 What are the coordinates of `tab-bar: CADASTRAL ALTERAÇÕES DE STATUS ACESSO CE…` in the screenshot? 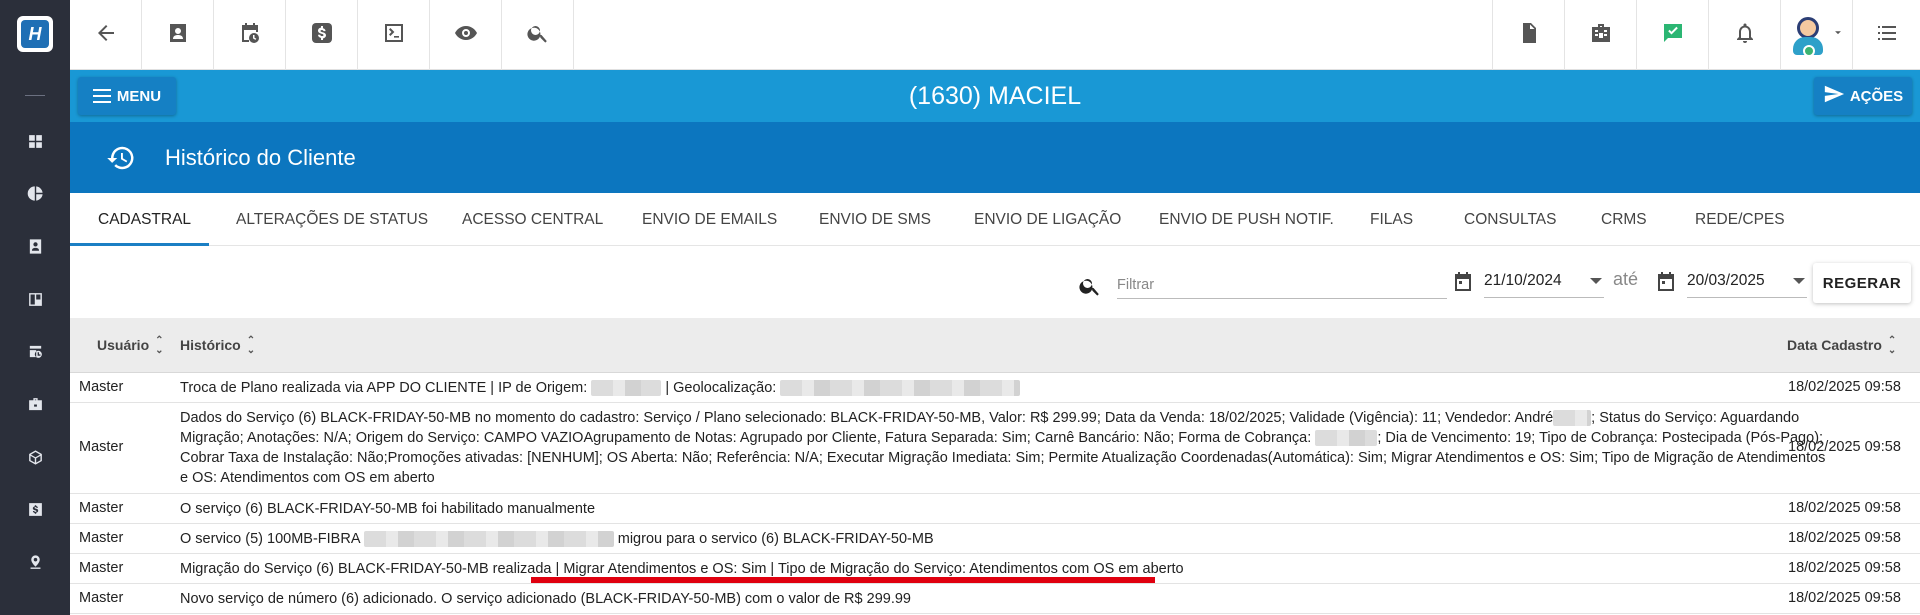 It's located at (995, 219).